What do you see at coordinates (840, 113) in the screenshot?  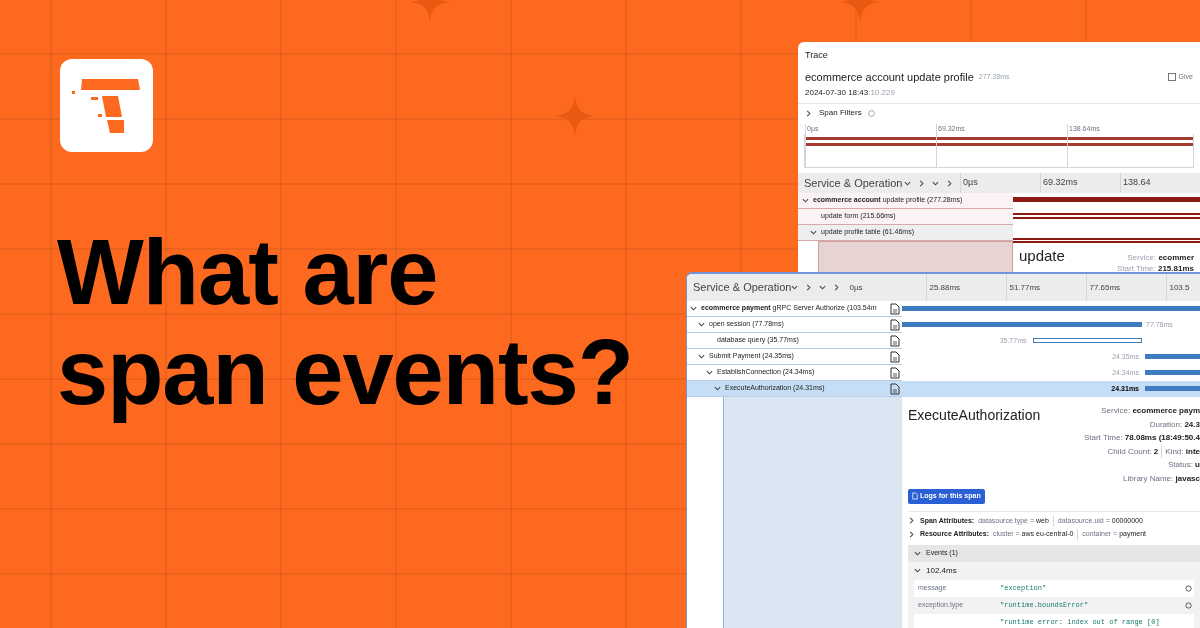 I see `span-filters-toggle: Span Filters` at bounding box center [840, 113].